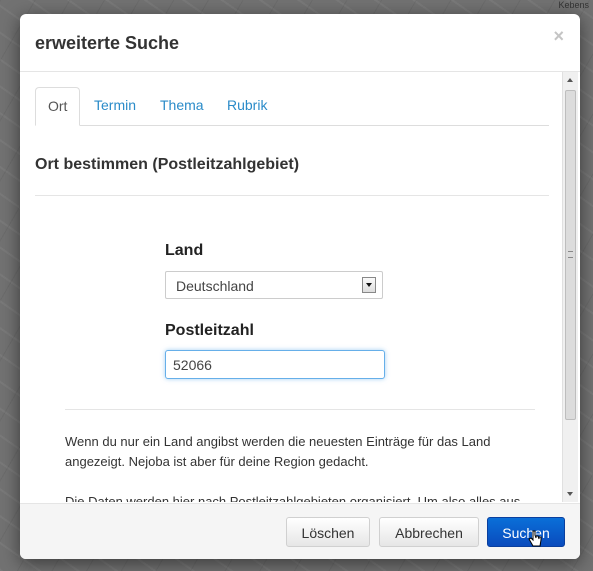 The width and height of the screenshot is (593, 571). I want to click on clear-button: Löschen, so click(328, 532).